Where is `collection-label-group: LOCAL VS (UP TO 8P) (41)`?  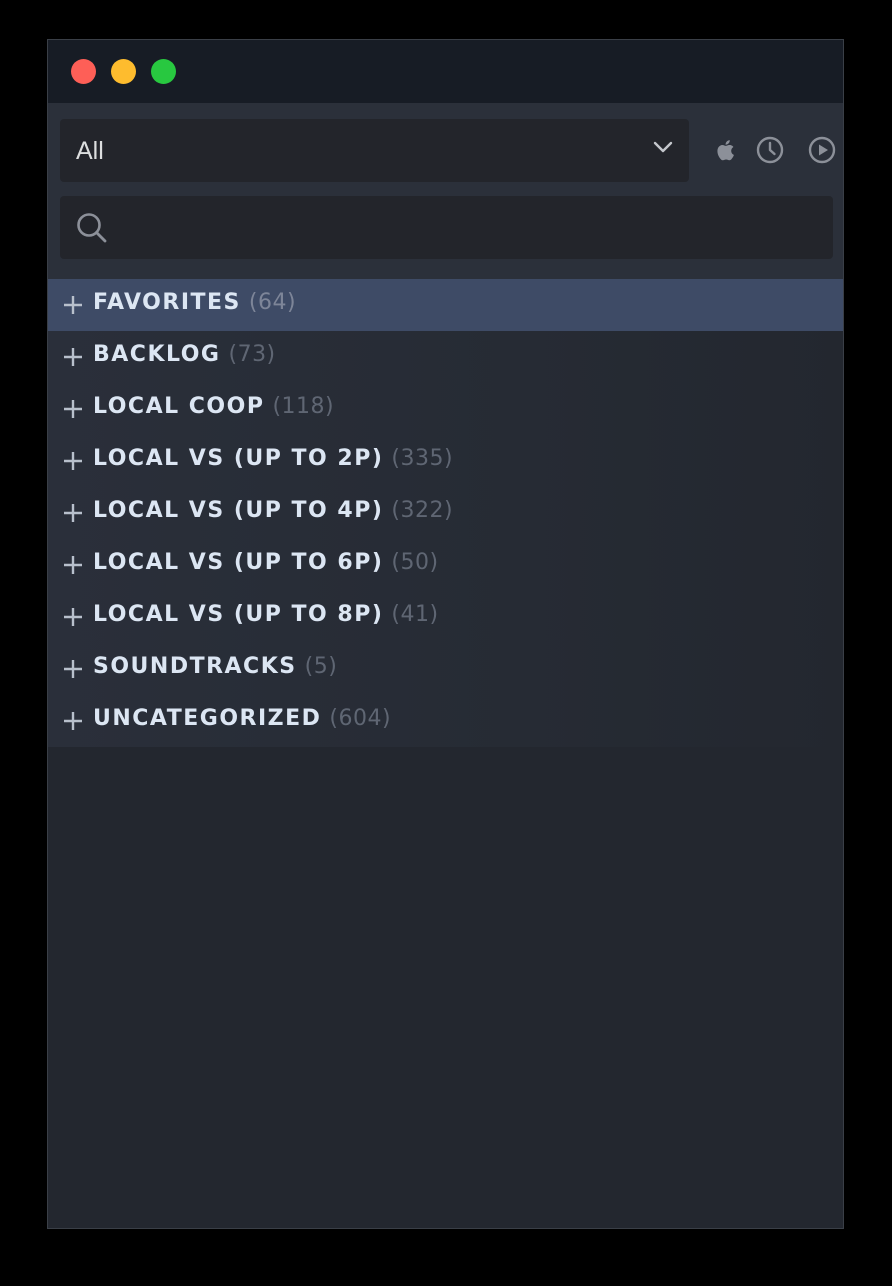
collection-label-group: LOCAL VS (UP TO 8P) (41) is located at coordinates (266, 614).